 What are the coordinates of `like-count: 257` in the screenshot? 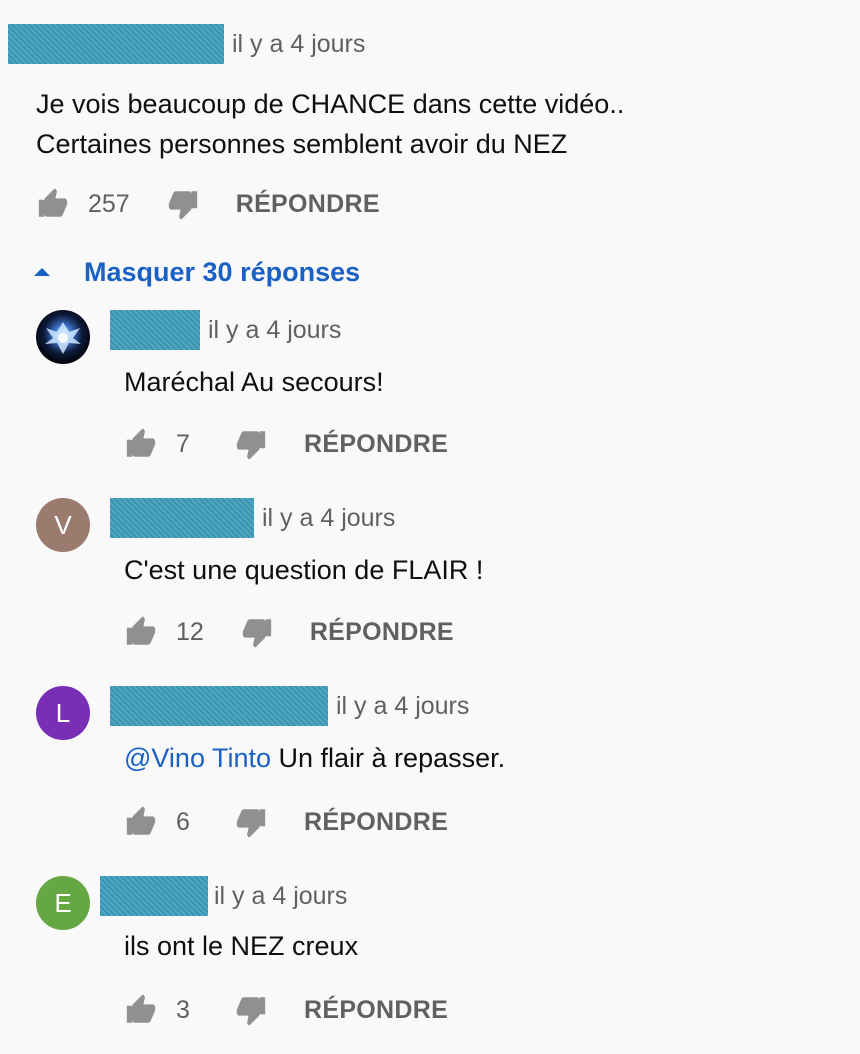 It's located at (109, 203).